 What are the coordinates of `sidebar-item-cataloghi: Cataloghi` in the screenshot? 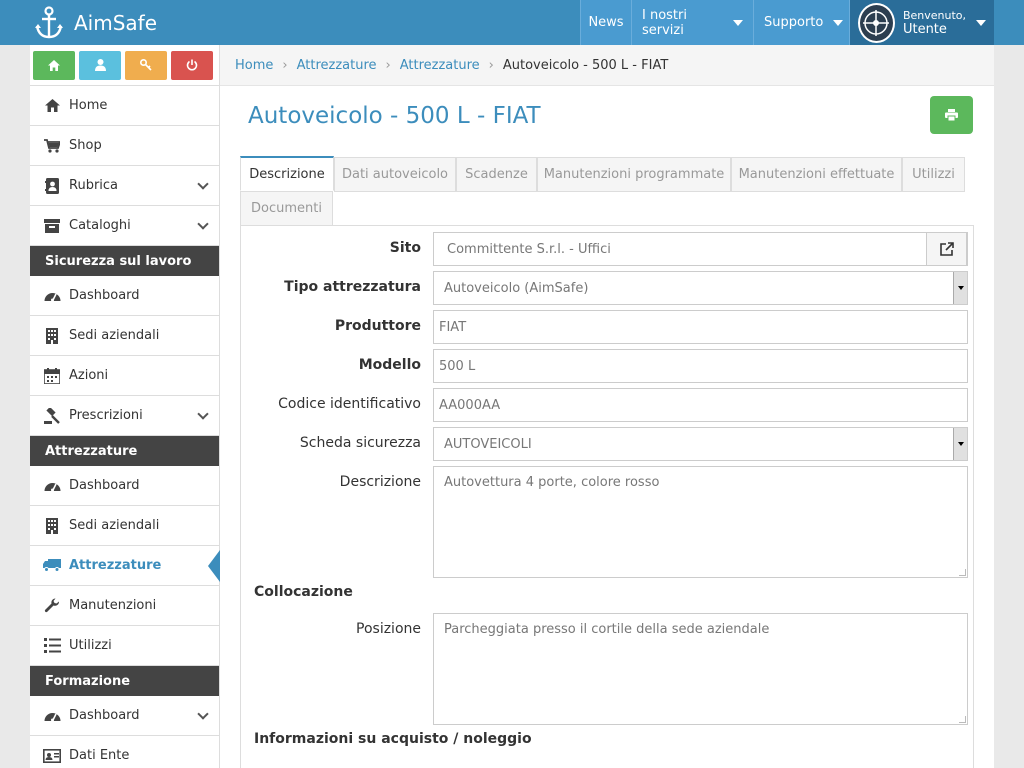 It's located at (124, 226).